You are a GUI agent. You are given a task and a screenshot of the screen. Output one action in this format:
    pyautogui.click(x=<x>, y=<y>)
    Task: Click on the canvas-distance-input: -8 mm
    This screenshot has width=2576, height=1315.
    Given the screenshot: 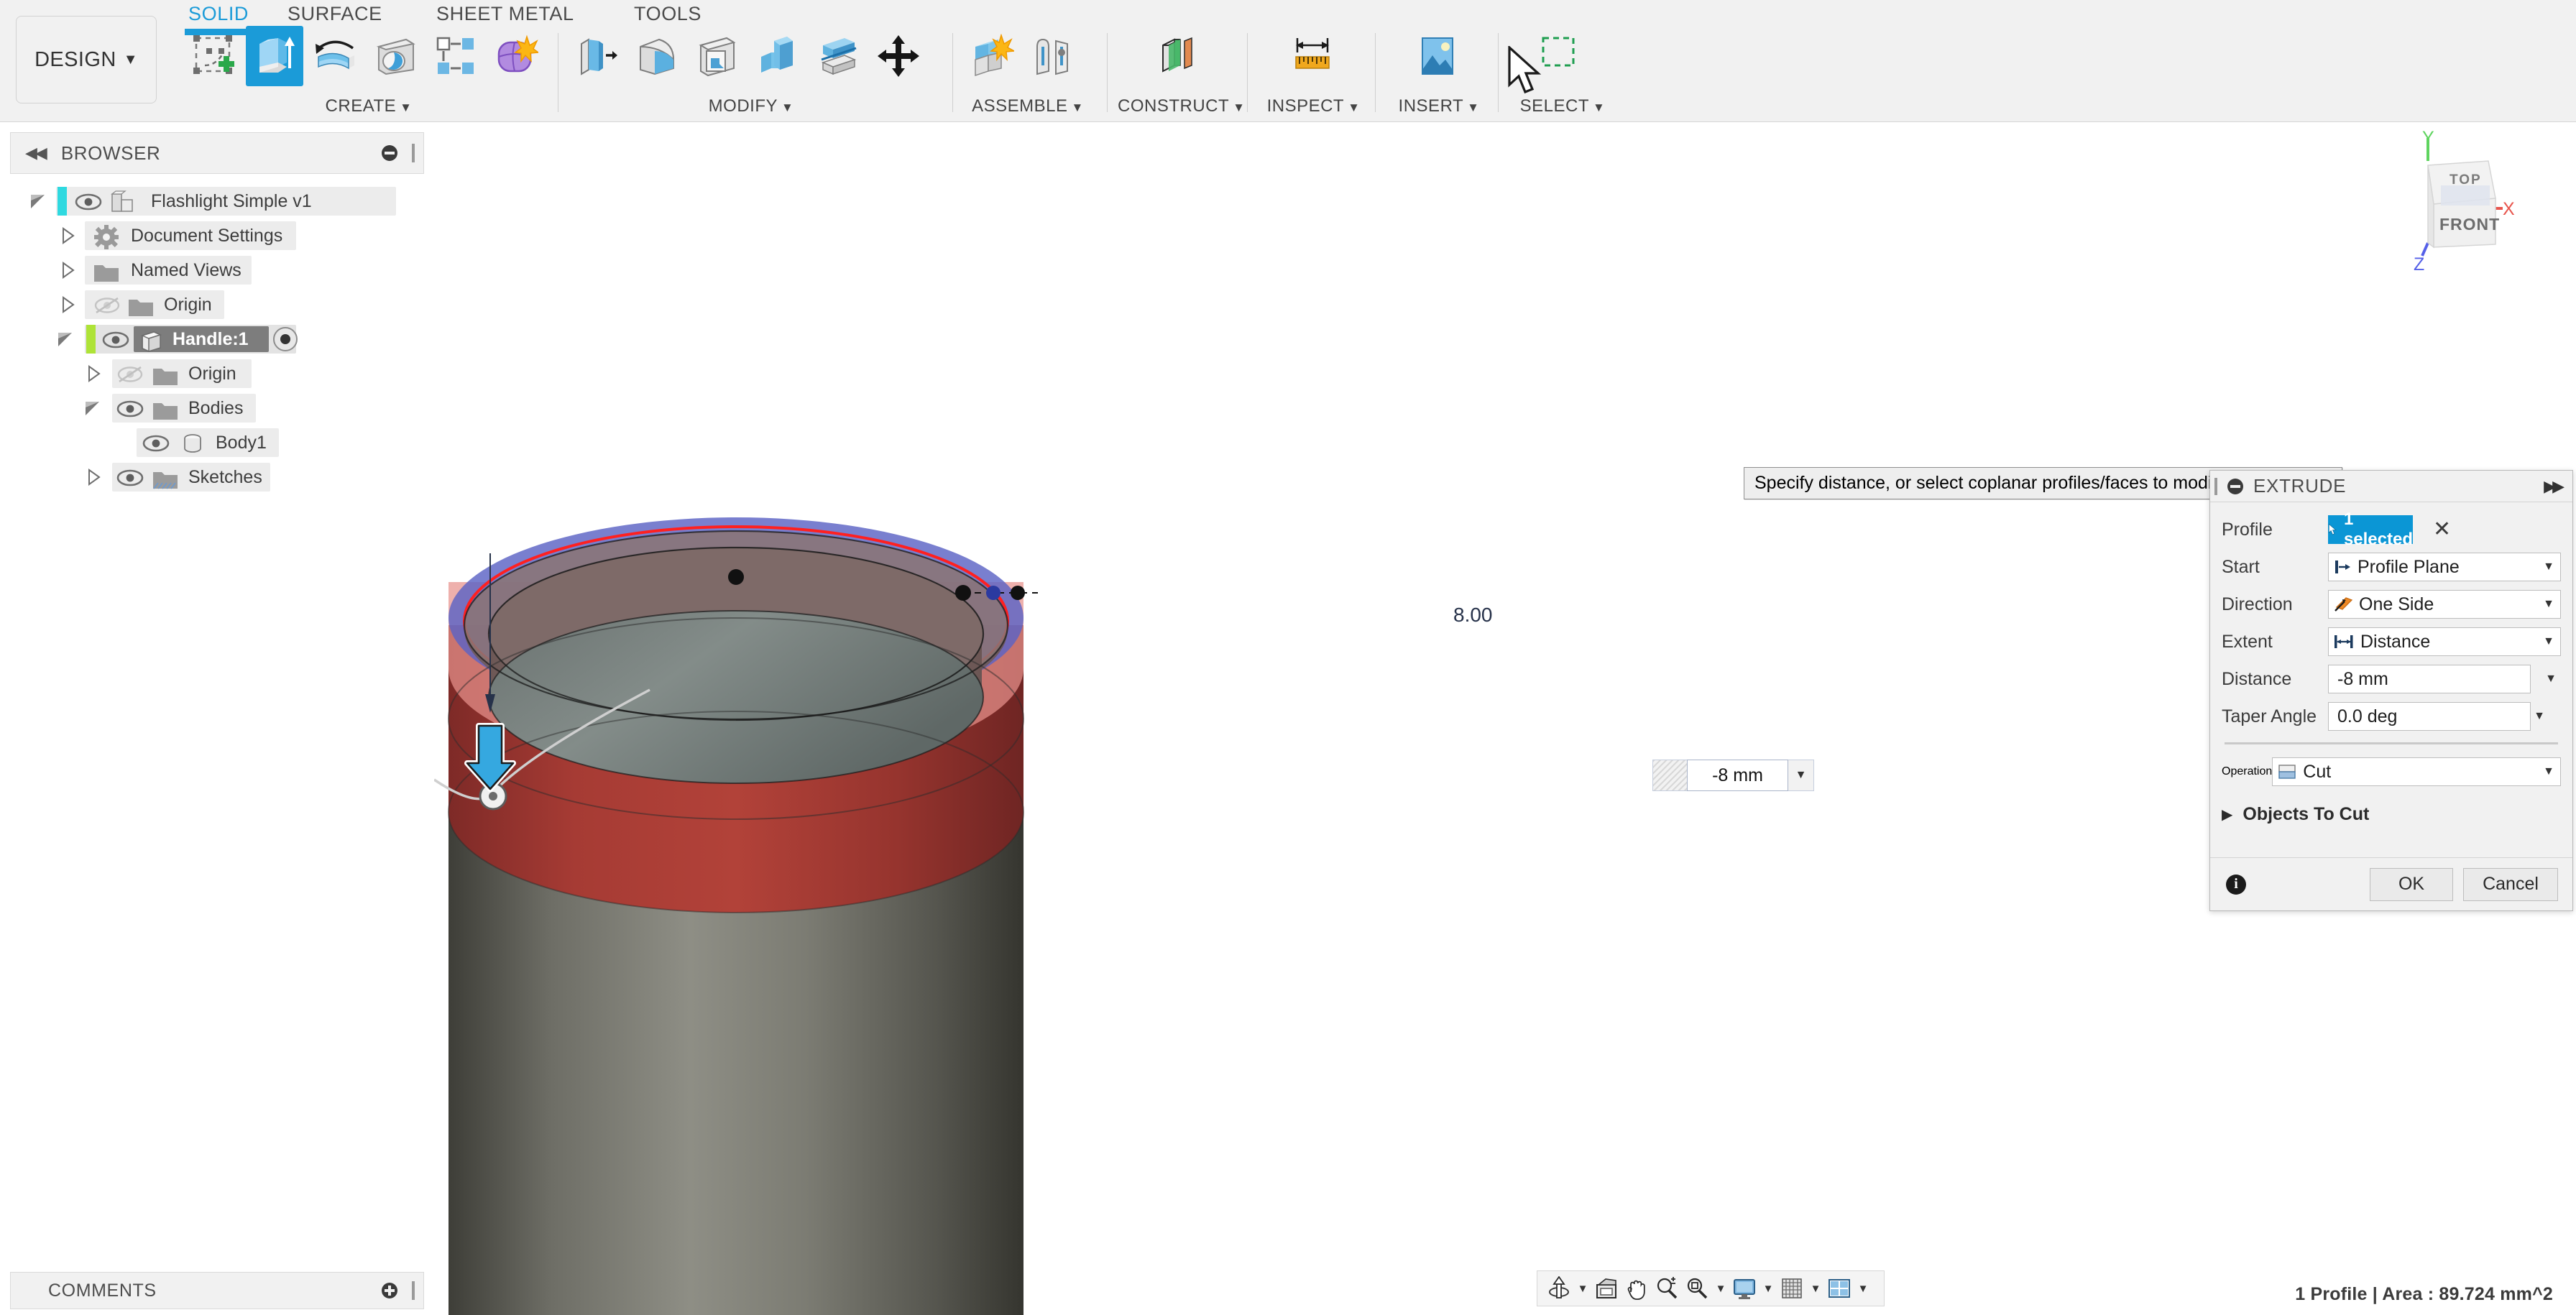 What is the action you would take?
    pyautogui.click(x=1737, y=775)
    